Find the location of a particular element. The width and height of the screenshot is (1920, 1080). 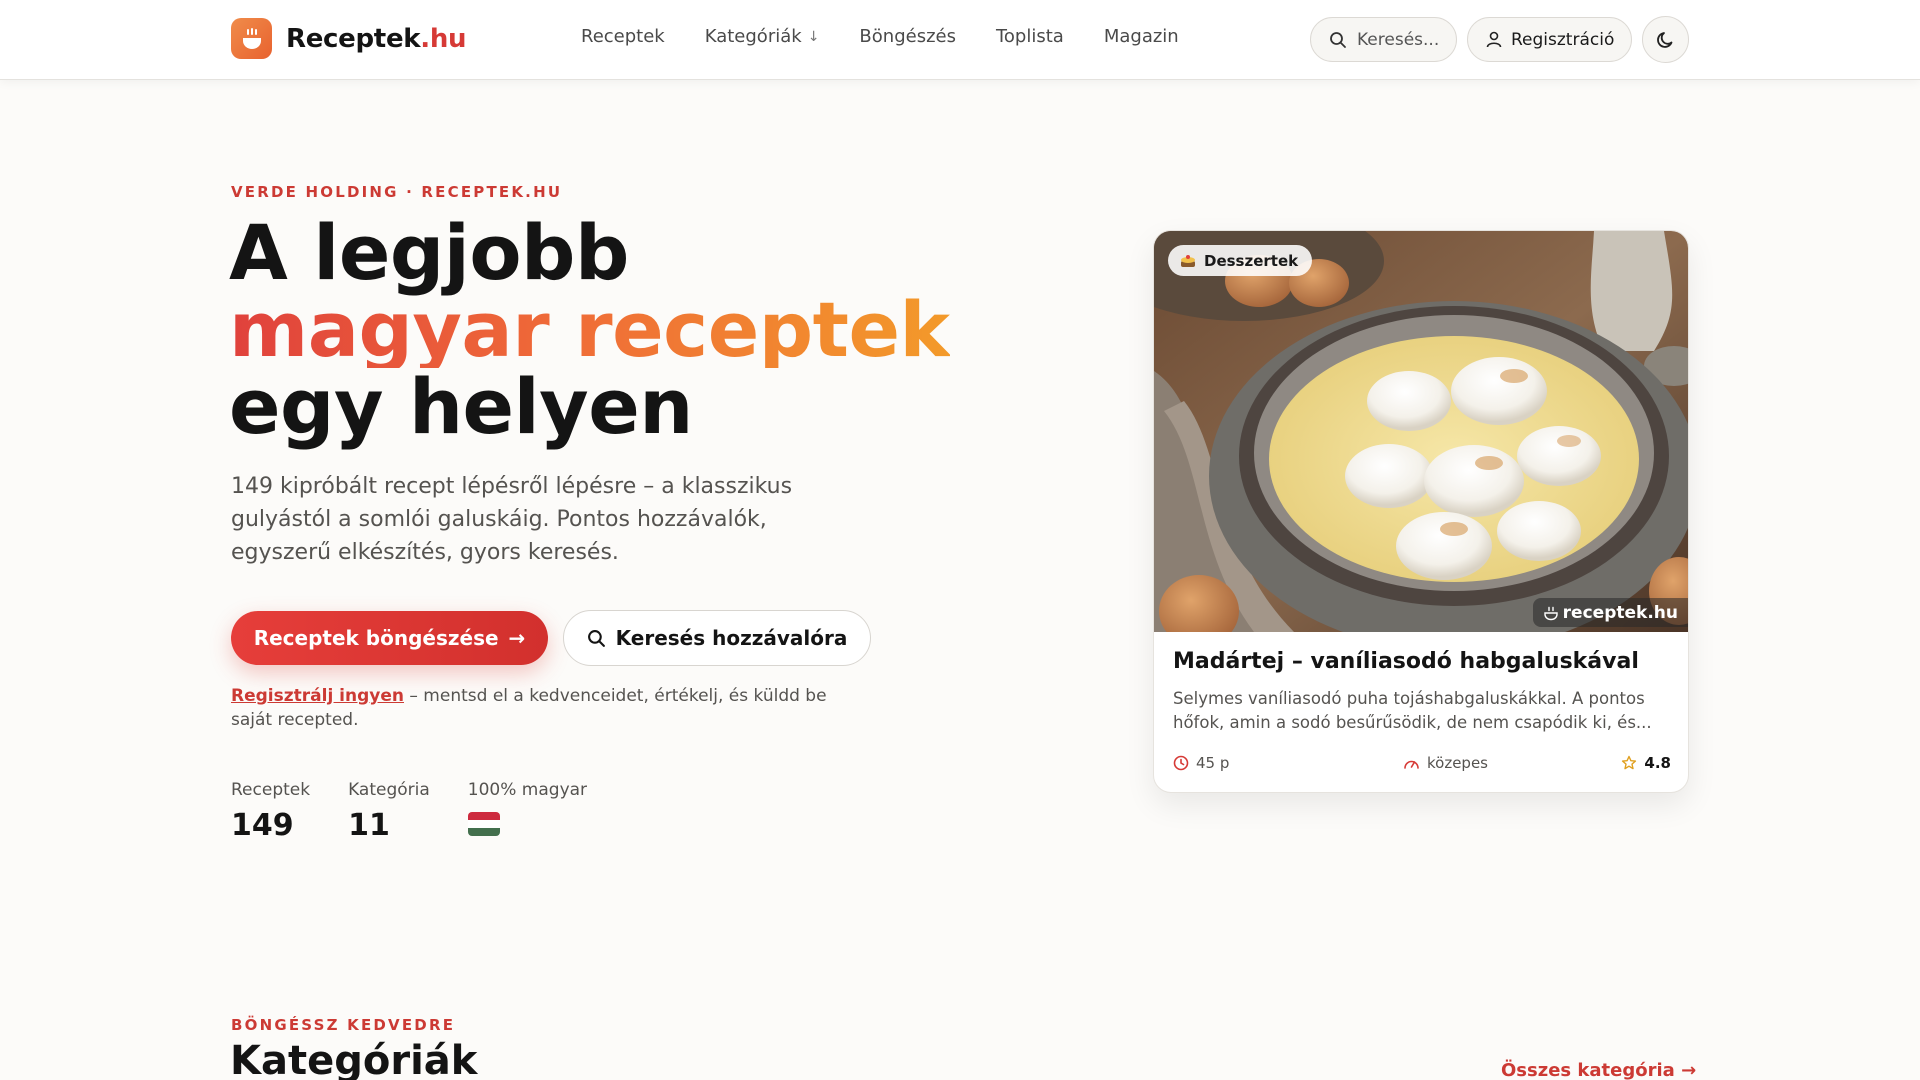

cook-time-value: 45 p is located at coordinates (1213, 763).